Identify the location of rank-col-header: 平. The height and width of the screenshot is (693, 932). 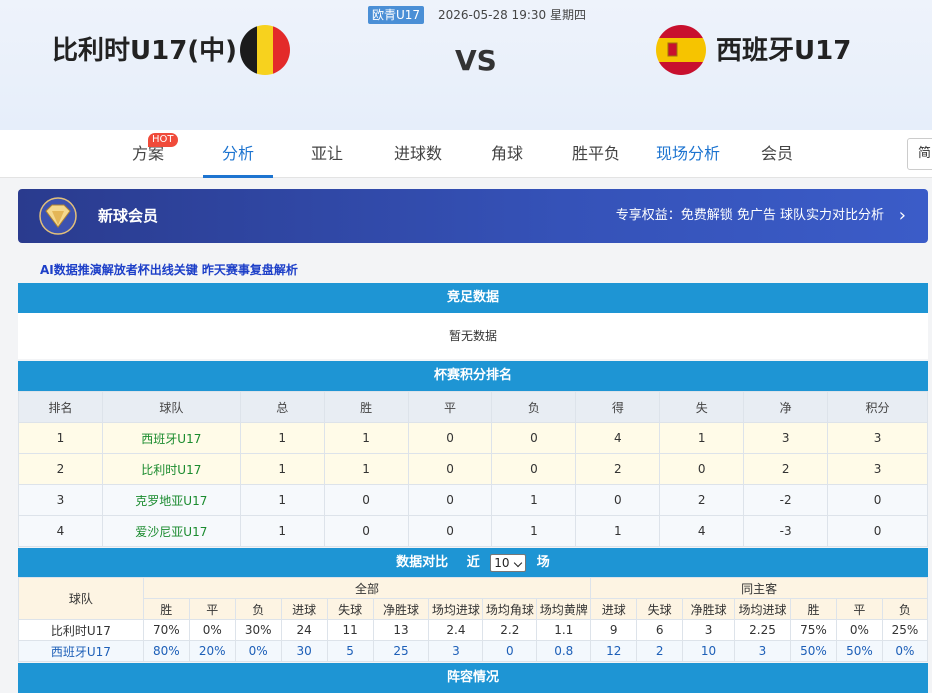
(450, 407).